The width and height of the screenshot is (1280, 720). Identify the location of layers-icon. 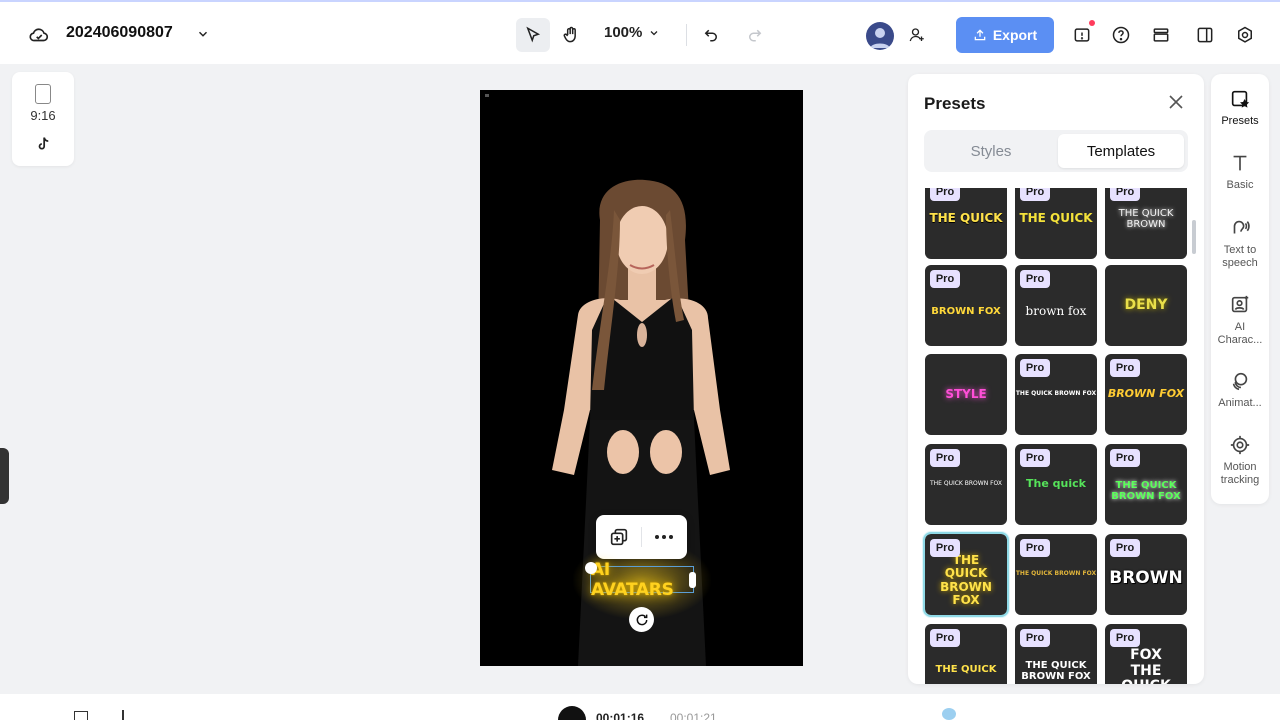
(1161, 35).